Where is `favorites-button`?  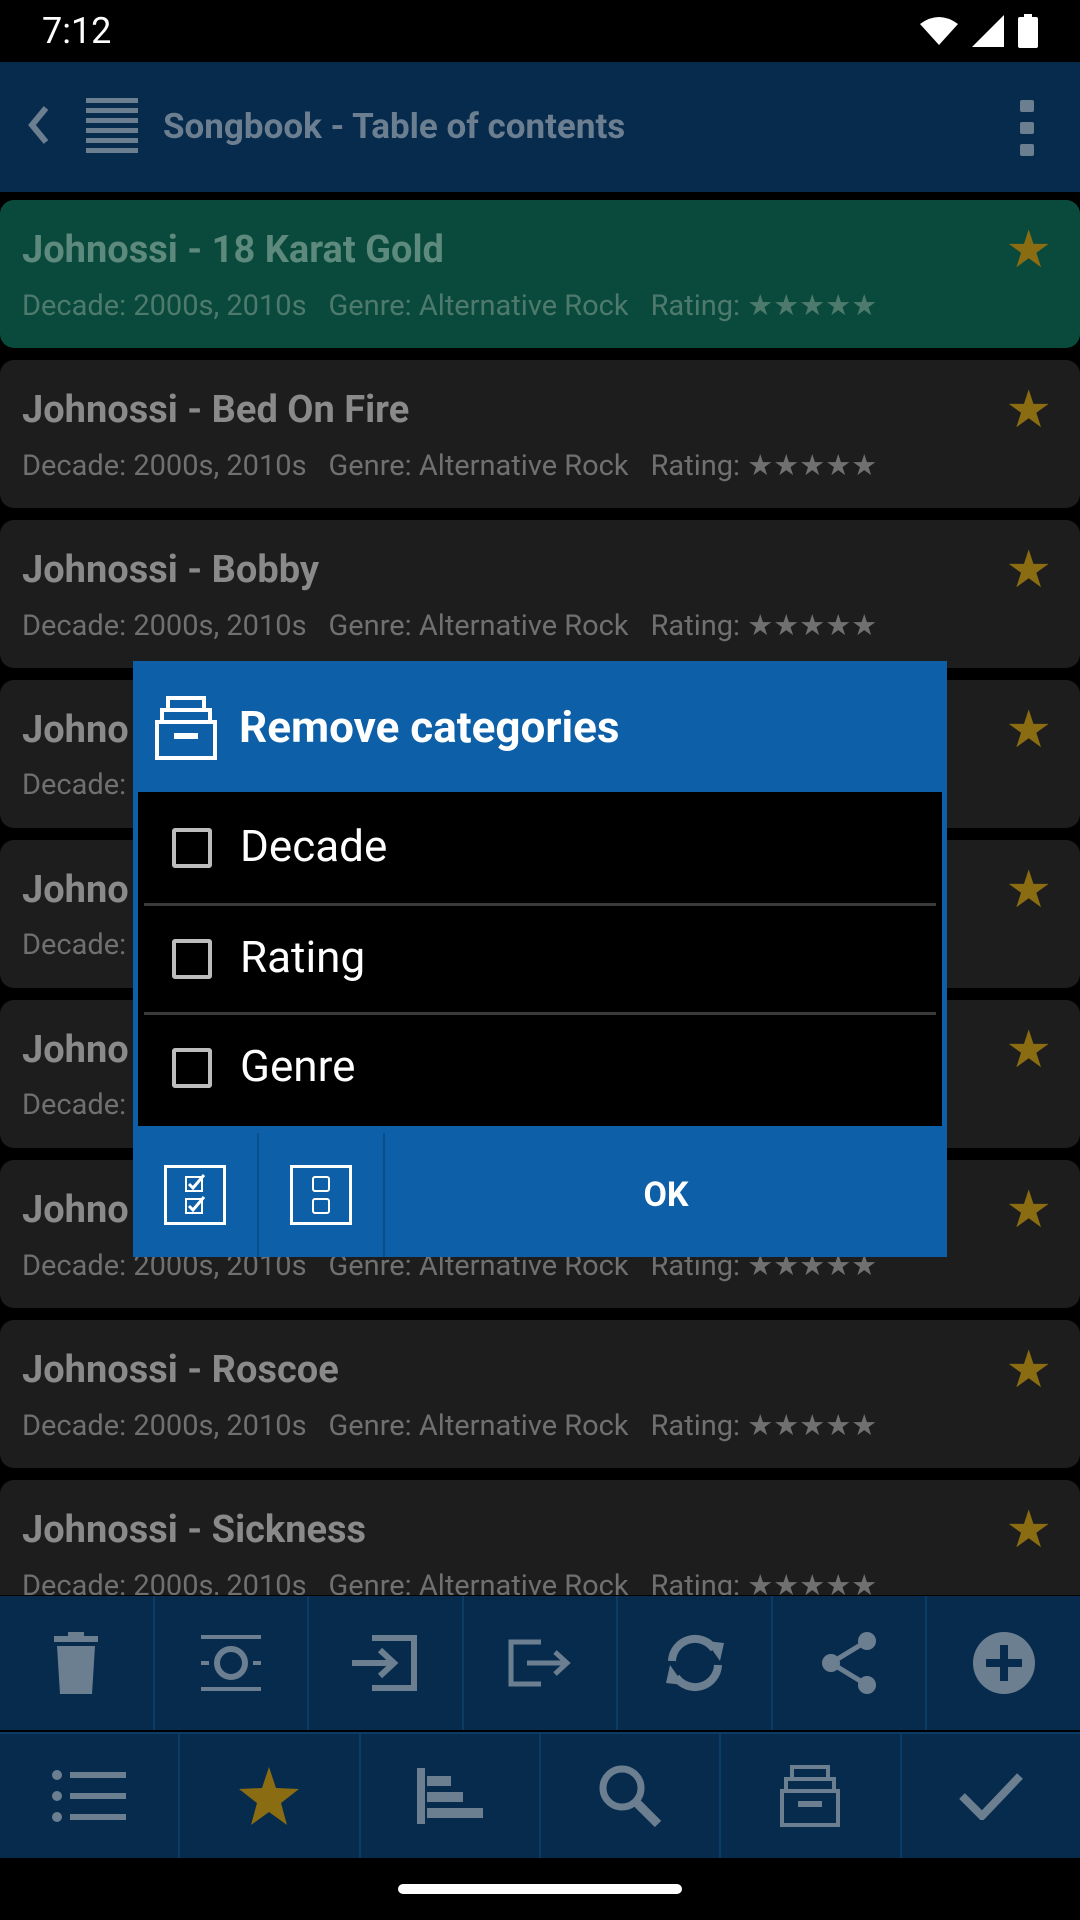
favorites-button is located at coordinates (270, 1796).